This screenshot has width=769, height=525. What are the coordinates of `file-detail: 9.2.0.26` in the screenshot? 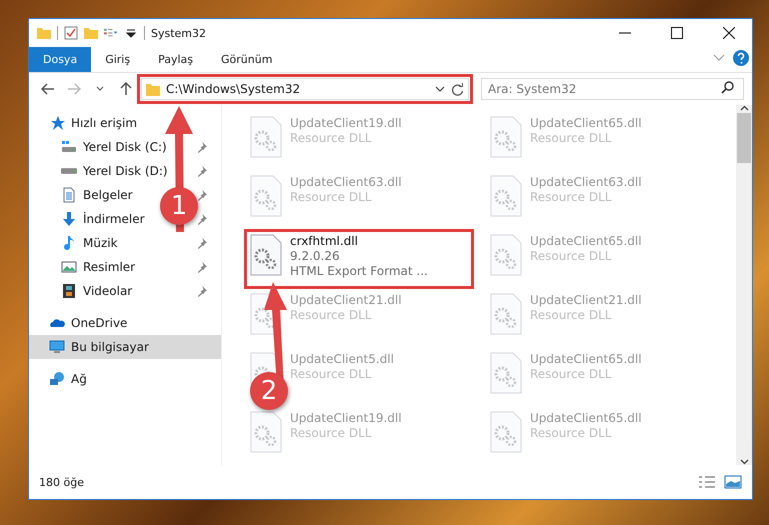 It's located at (315, 256).